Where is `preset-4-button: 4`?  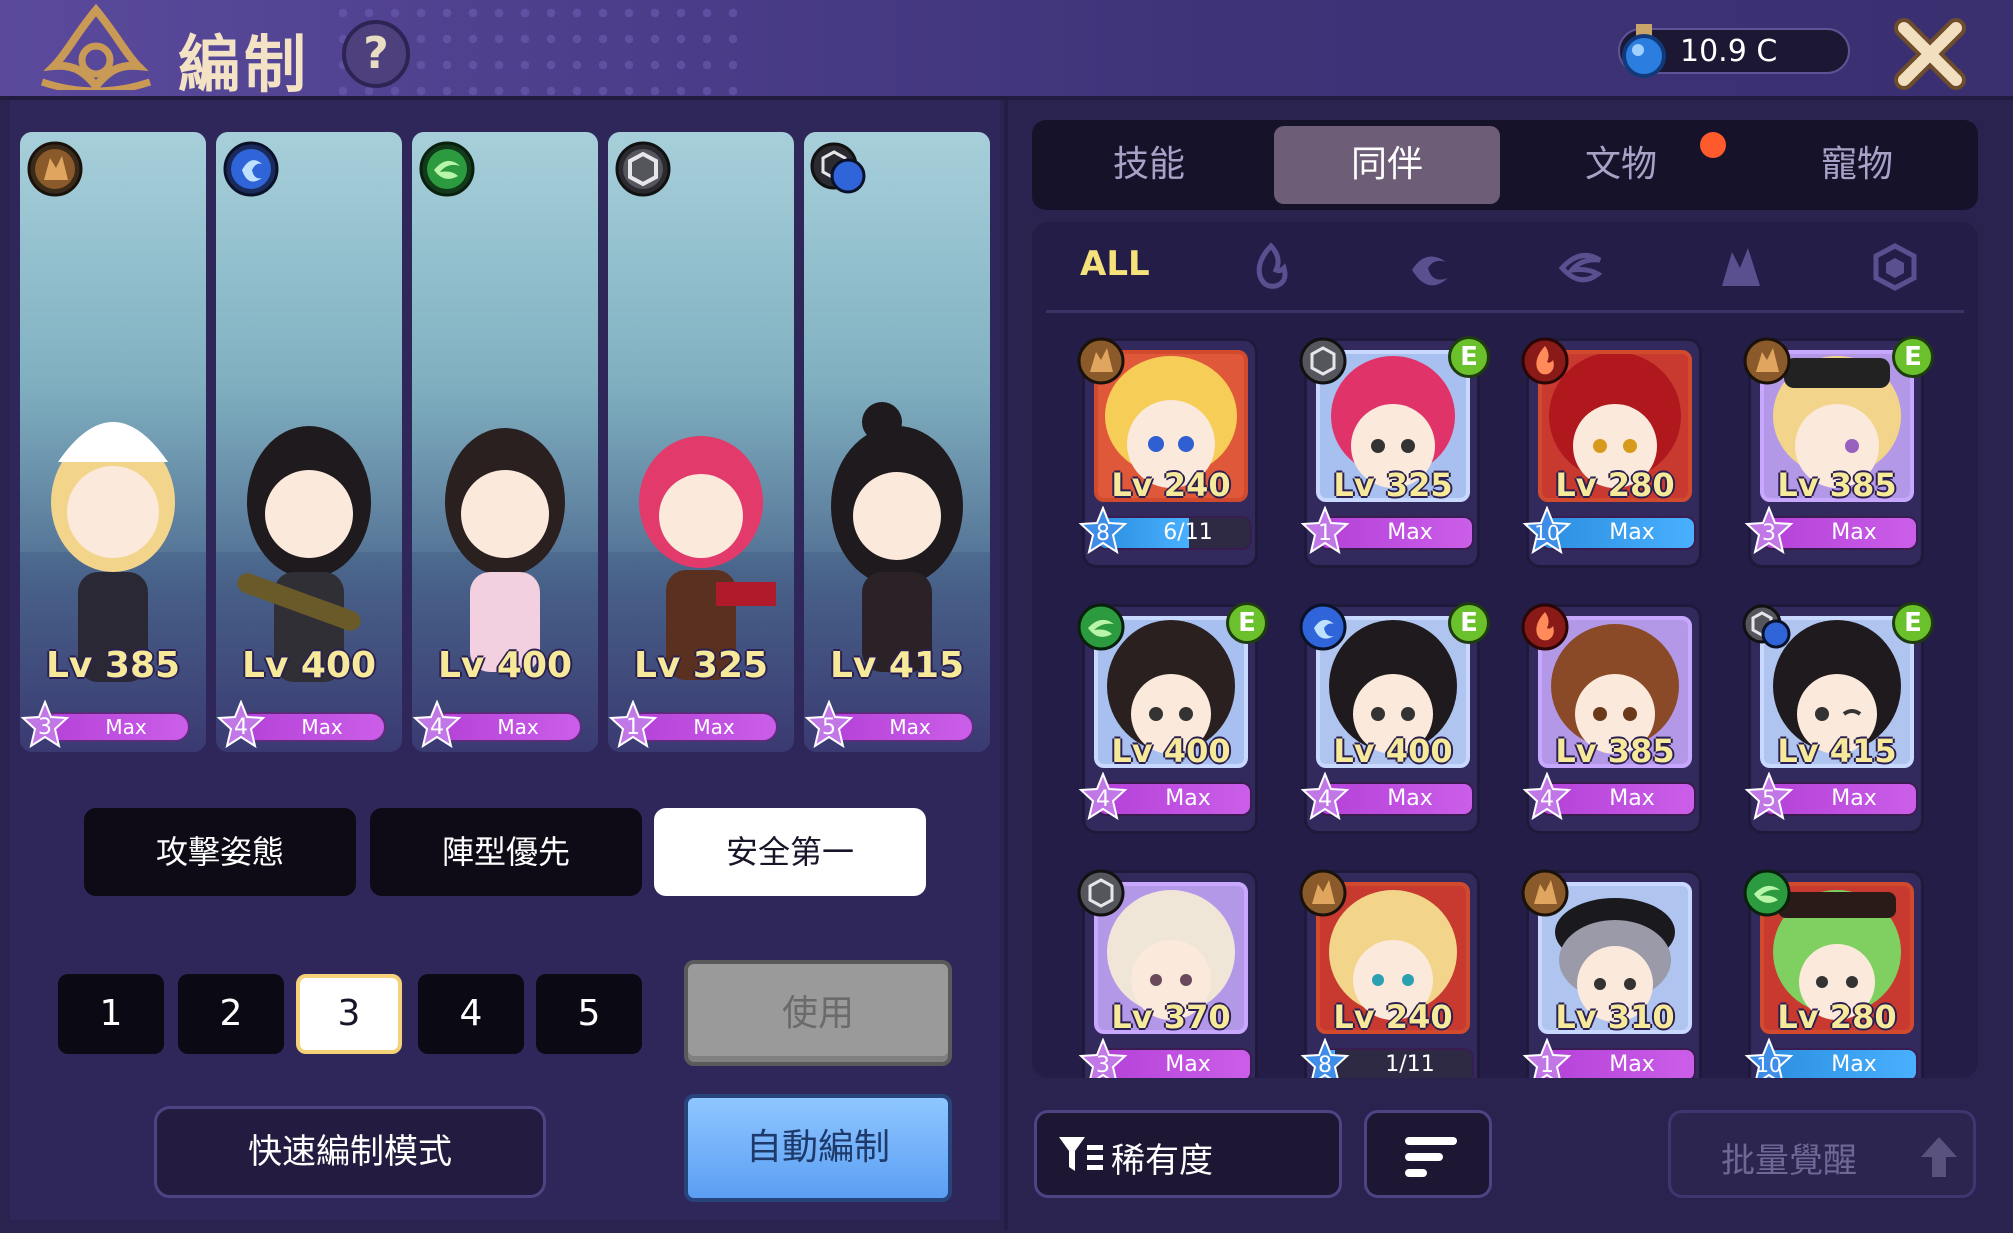 preset-4-button: 4 is located at coordinates (471, 1014).